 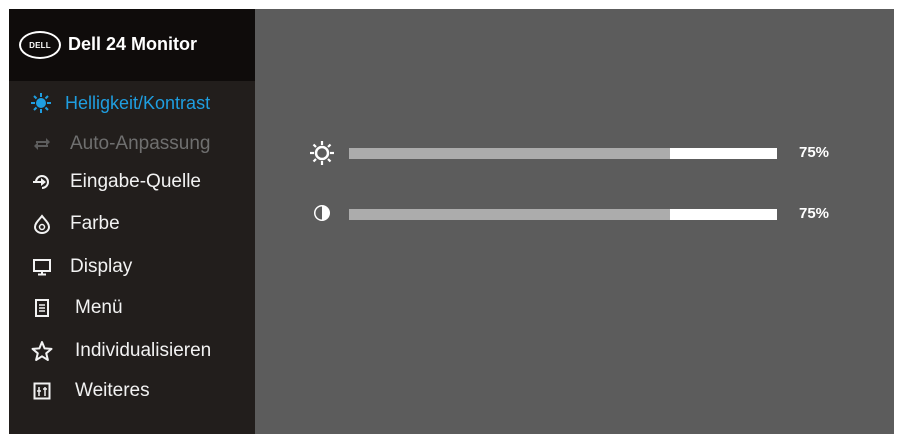 I want to click on monitor-title: Dell 24 Monitor, so click(x=133, y=44).